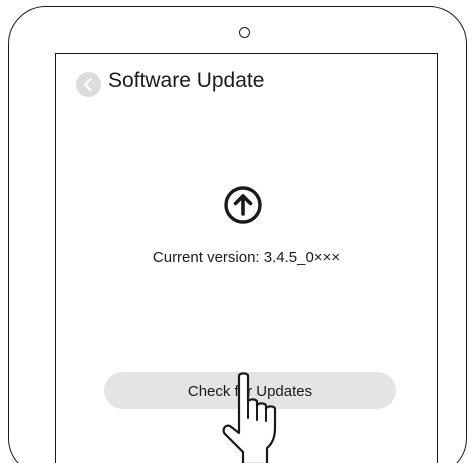  I want to click on arrow-up-circle-icon, so click(243, 205).